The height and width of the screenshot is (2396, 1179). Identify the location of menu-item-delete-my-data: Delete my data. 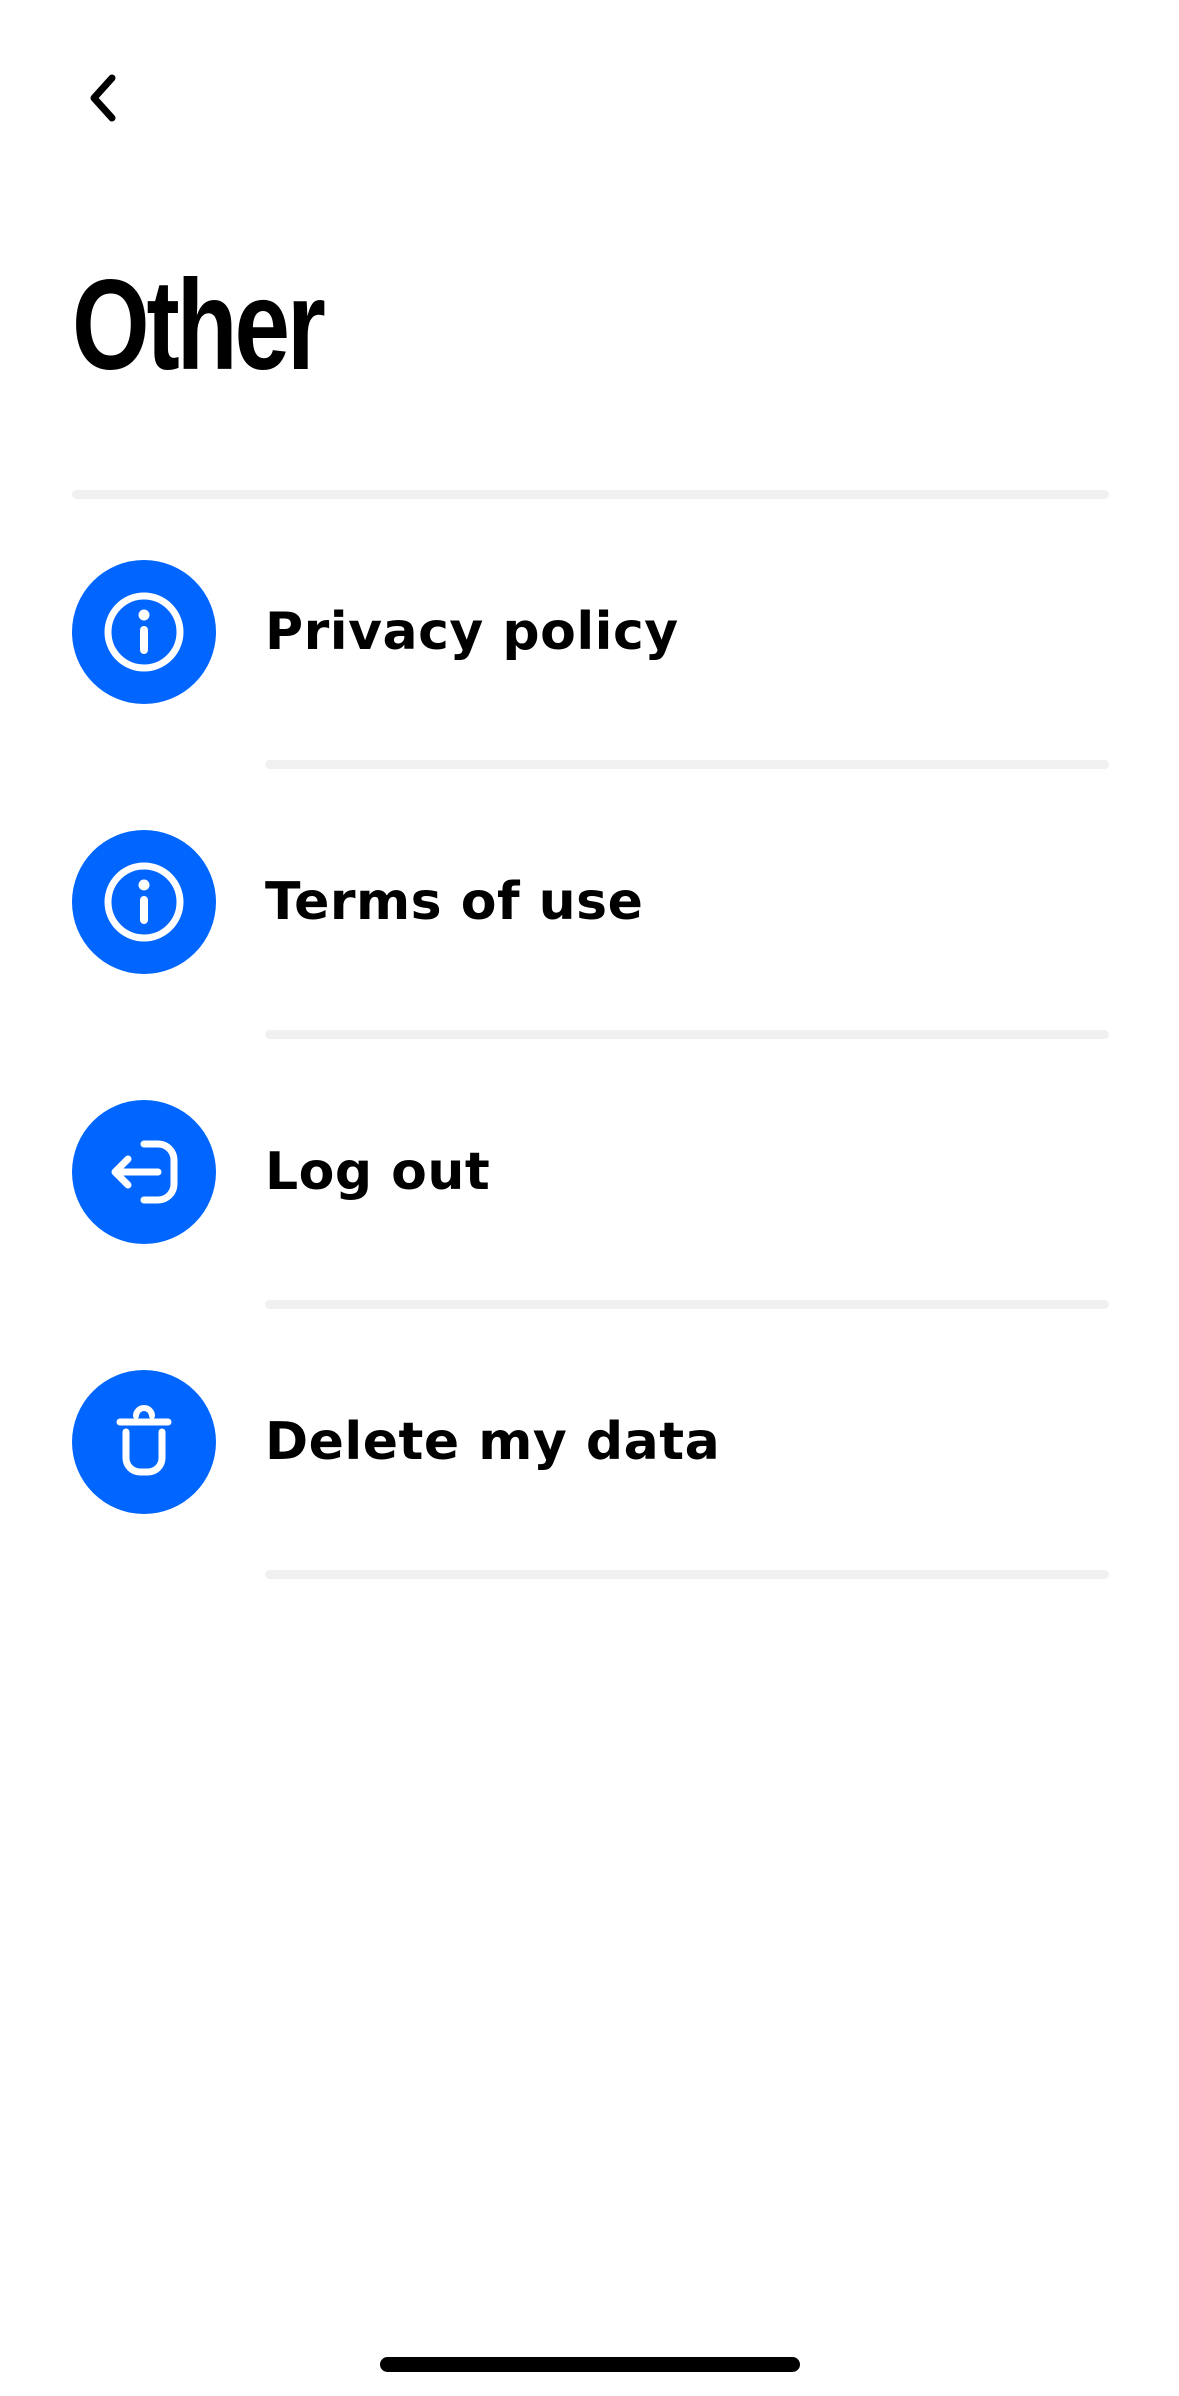
(590, 1474).